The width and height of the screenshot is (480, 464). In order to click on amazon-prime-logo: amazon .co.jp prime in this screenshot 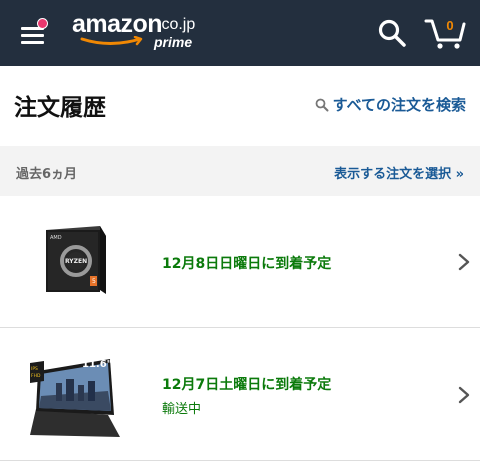, I will do `click(137, 33)`.